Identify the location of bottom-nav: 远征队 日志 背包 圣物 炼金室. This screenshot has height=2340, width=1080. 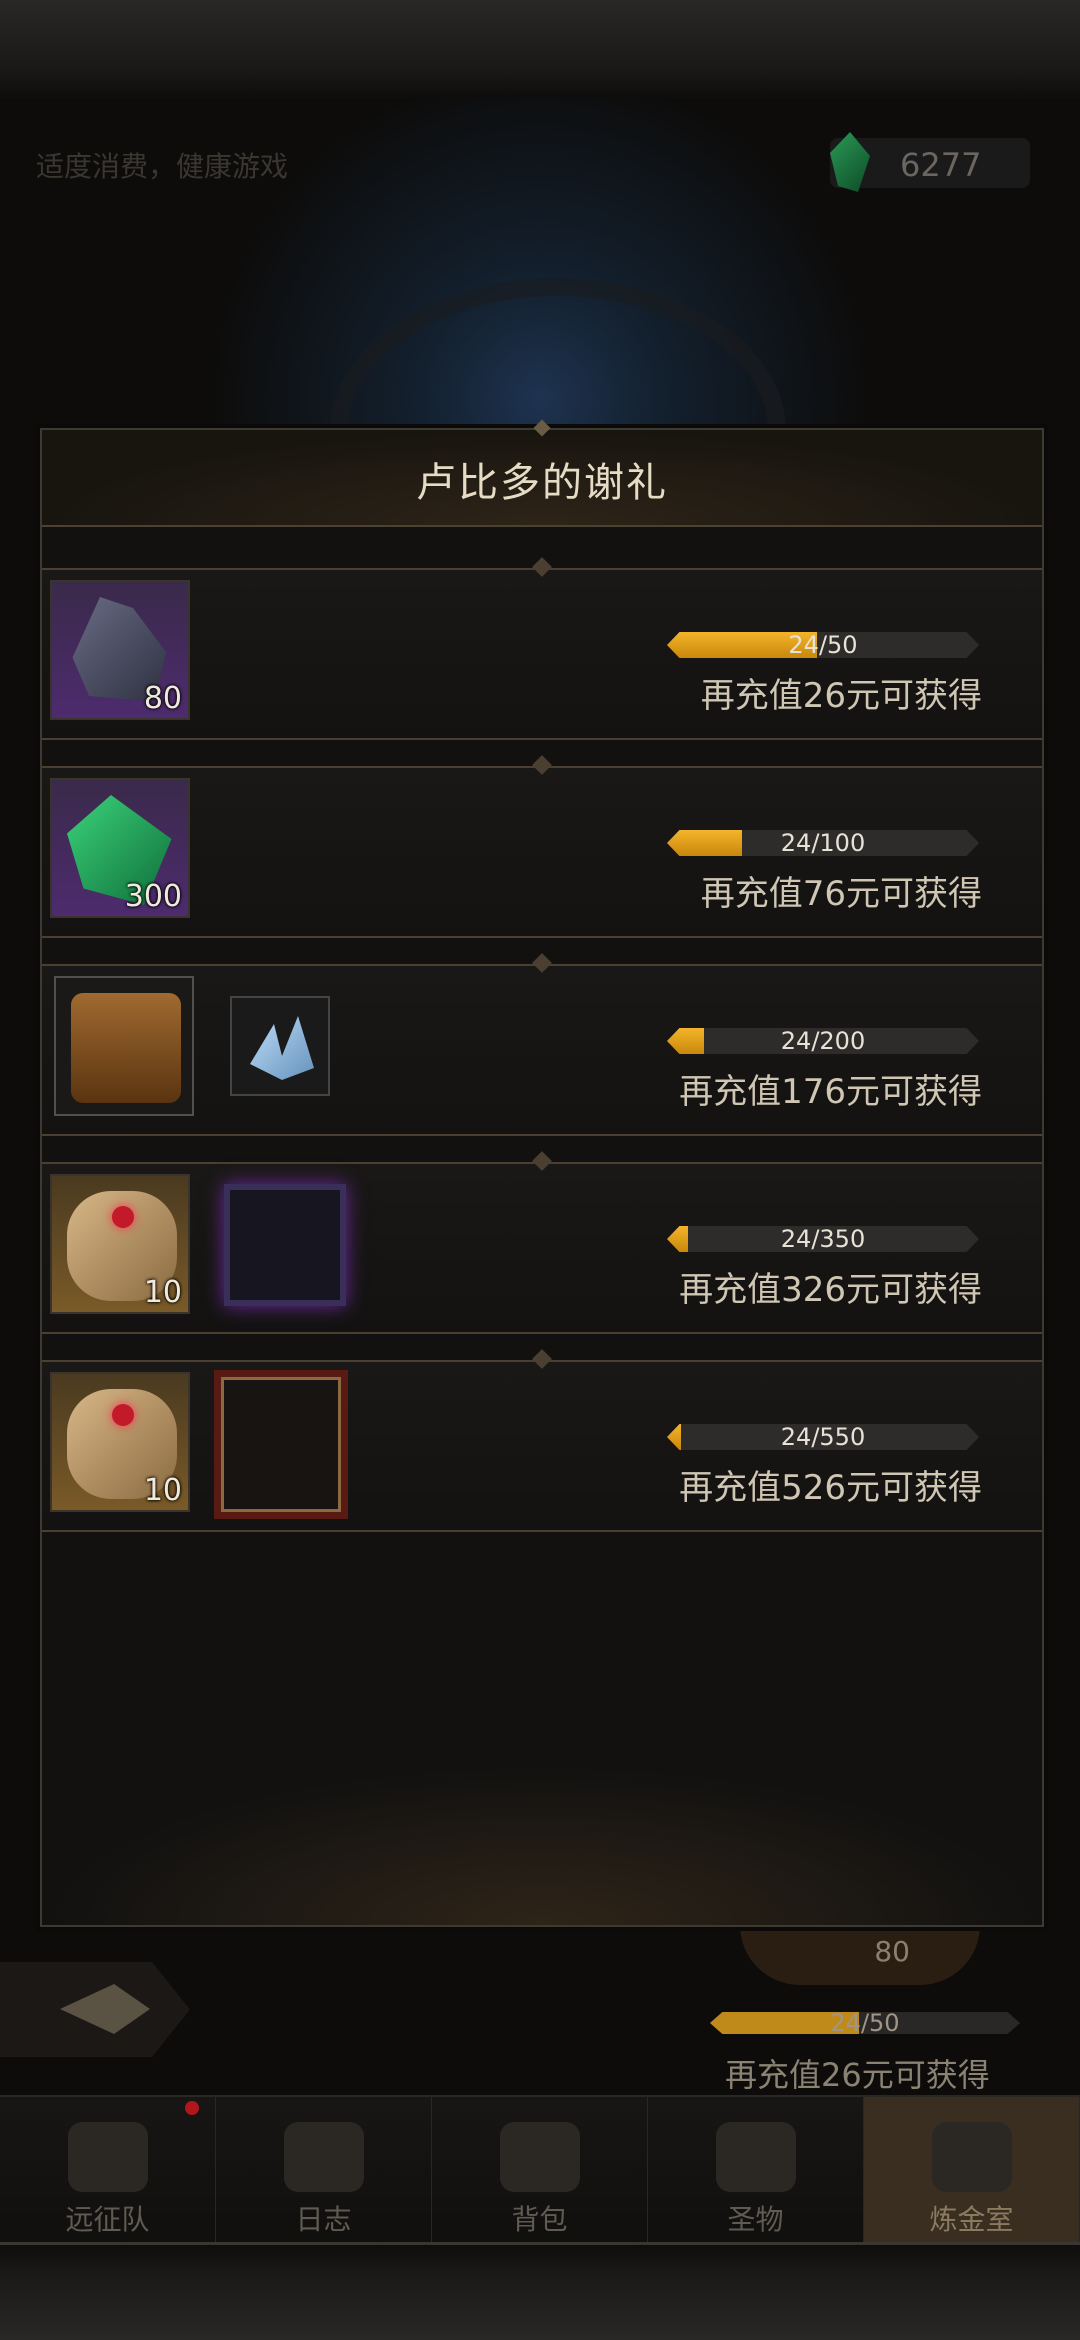
(540, 2171).